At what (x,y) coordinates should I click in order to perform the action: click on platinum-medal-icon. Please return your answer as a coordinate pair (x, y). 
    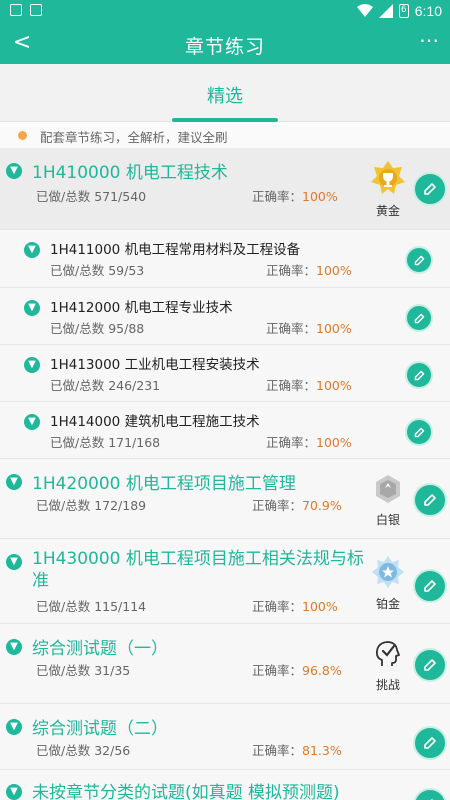
    Looking at the image, I should click on (388, 572).